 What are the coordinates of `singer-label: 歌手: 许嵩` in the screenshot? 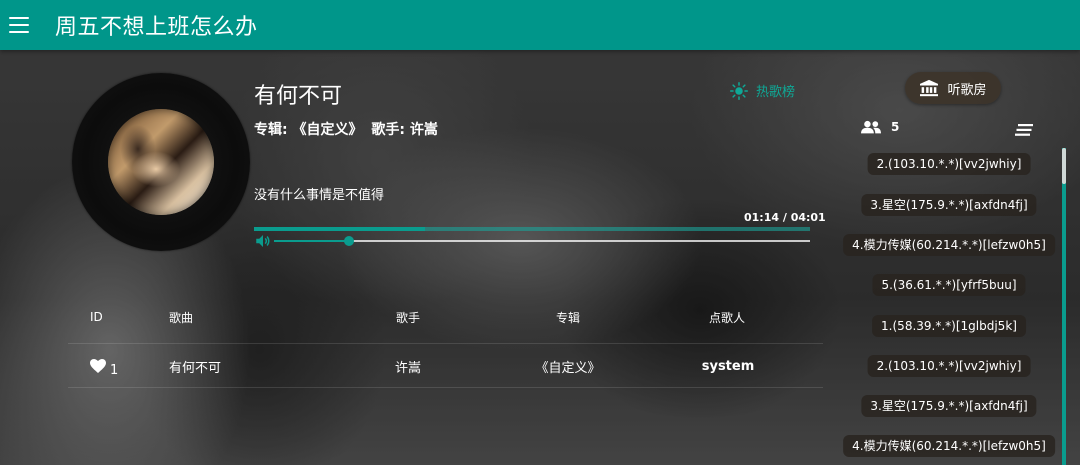 It's located at (404, 130).